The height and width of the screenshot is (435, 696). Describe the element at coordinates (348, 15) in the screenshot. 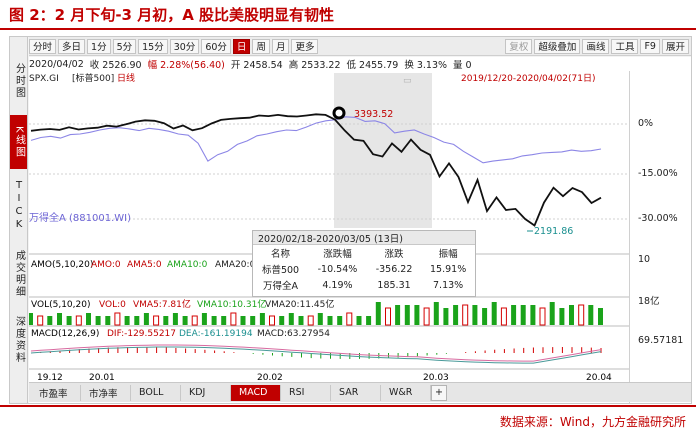

I see `figure-title: 图 2：2 月下旬-3 月初，A 股比美股明显有韧性` at that location.